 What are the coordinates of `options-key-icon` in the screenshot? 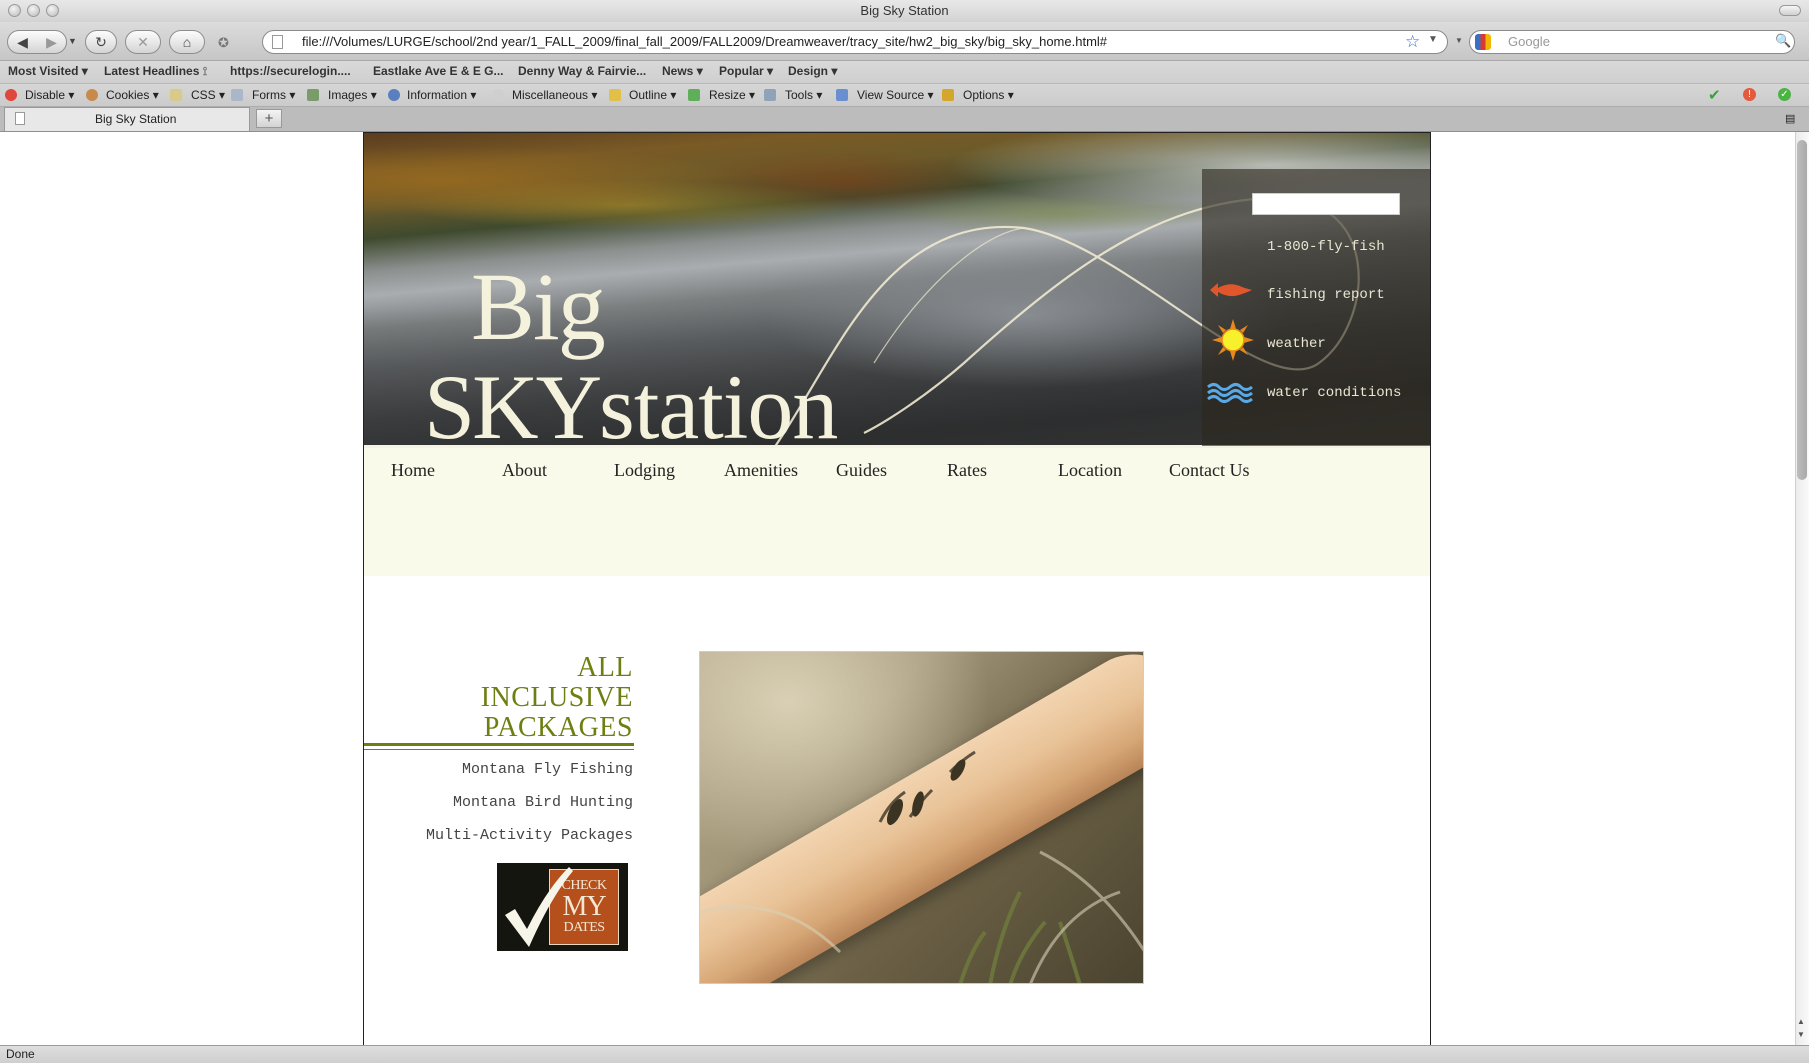 It's located at (948, 95).